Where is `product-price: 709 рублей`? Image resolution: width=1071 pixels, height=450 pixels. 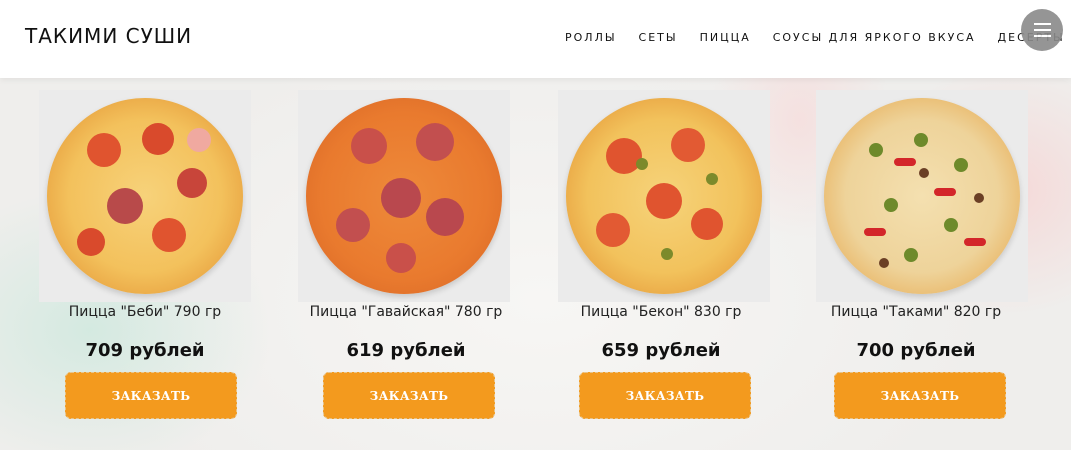 product-price: 709 рублей is located at coordinates (145, 350).